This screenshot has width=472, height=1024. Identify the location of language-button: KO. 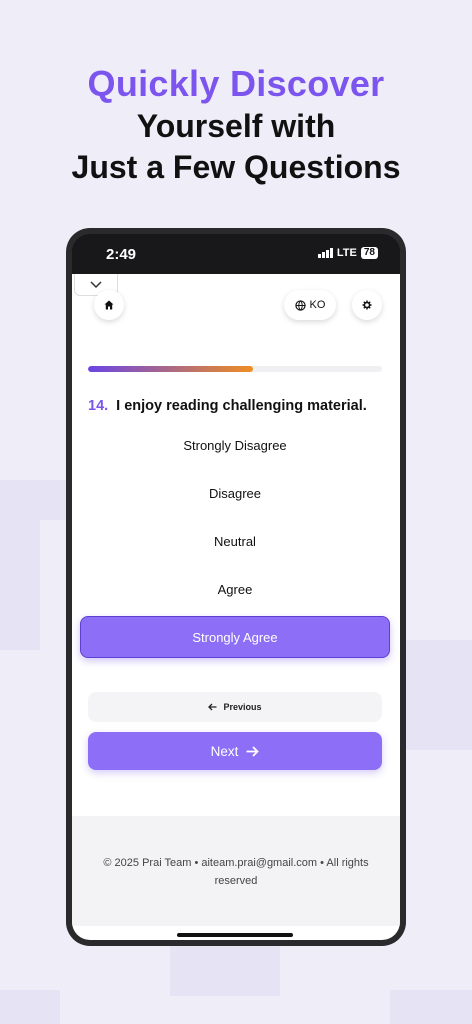
(310, 305).